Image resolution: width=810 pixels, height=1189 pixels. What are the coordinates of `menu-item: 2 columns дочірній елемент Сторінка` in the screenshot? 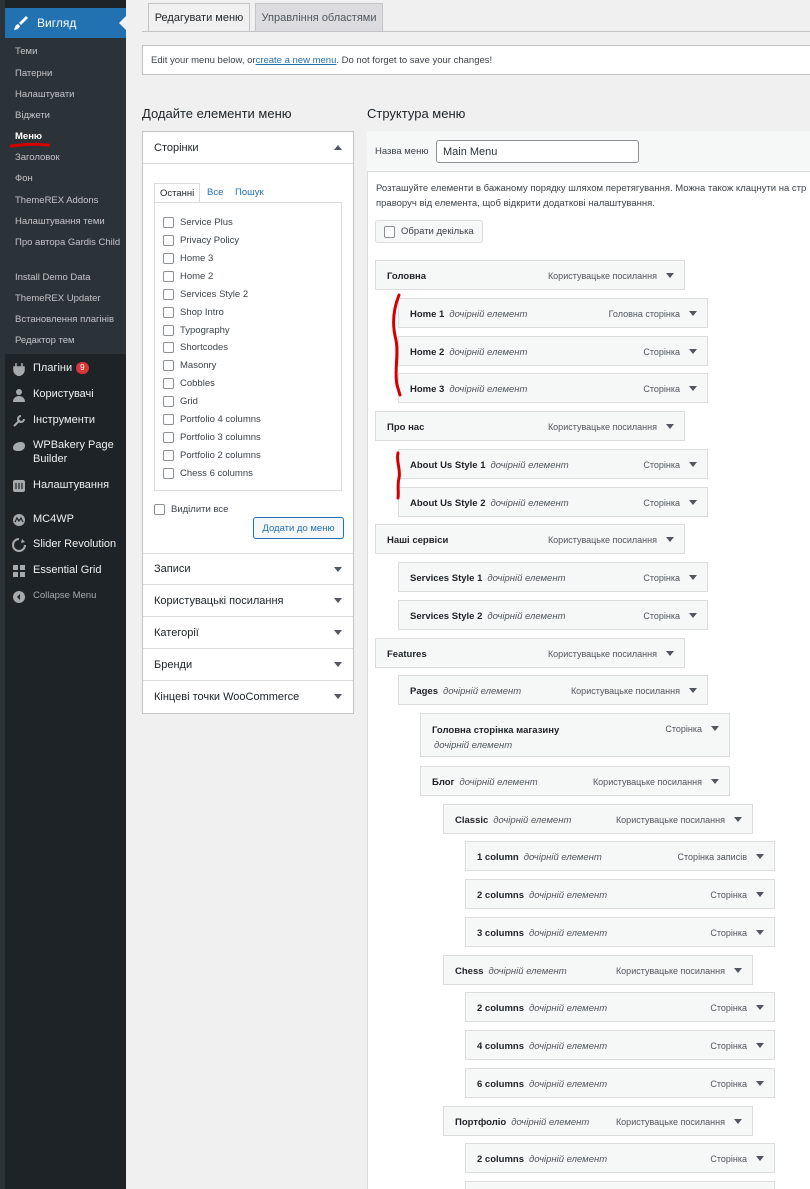 It's located at (620, 1158).